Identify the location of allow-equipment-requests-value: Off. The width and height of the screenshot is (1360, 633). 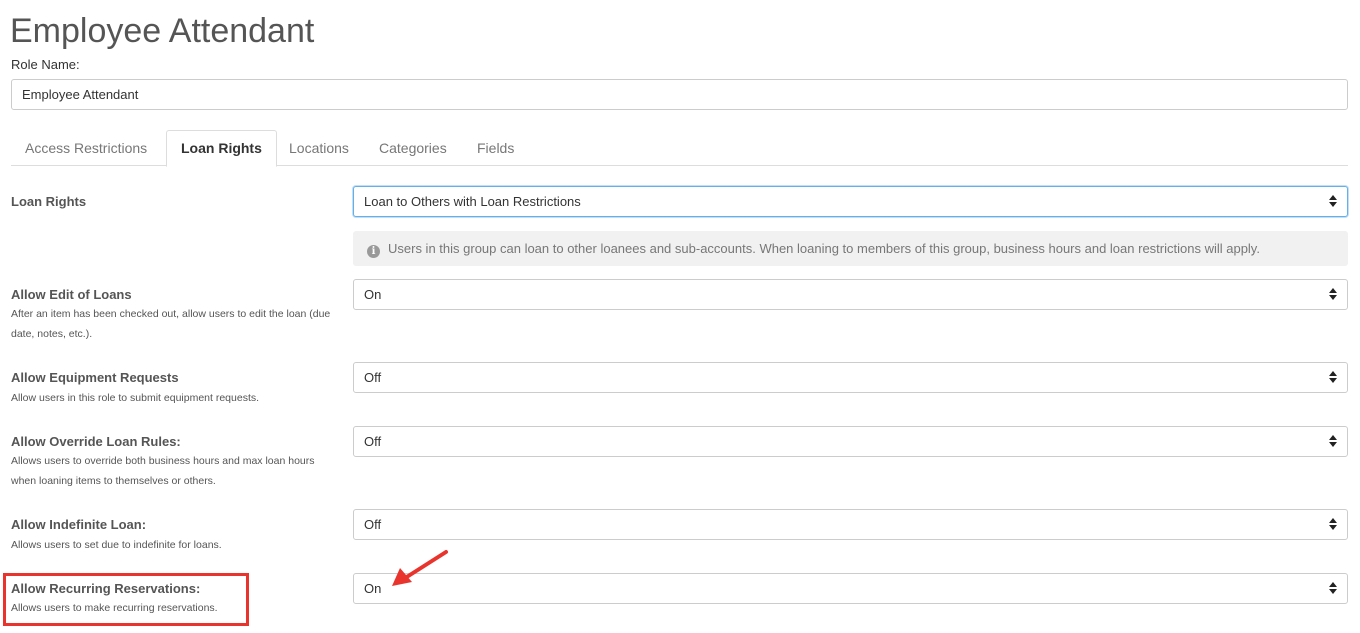
(373, 377).